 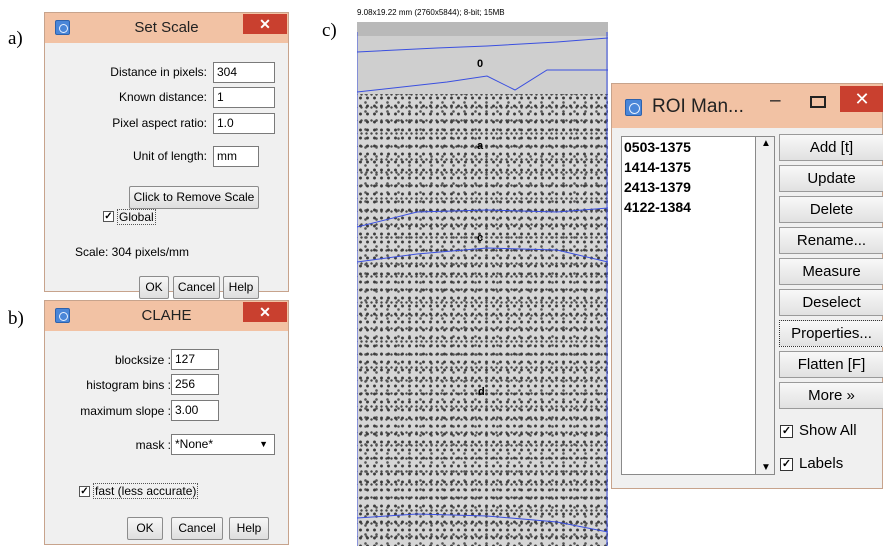 I want to click on roi-label-2: a, so click(x=480, y=146).